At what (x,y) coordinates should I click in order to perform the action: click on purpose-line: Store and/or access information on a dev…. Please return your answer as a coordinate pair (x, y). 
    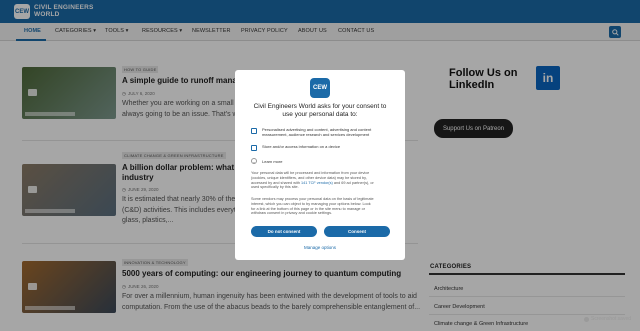
    Looking at the image, I should click on (301, 146).